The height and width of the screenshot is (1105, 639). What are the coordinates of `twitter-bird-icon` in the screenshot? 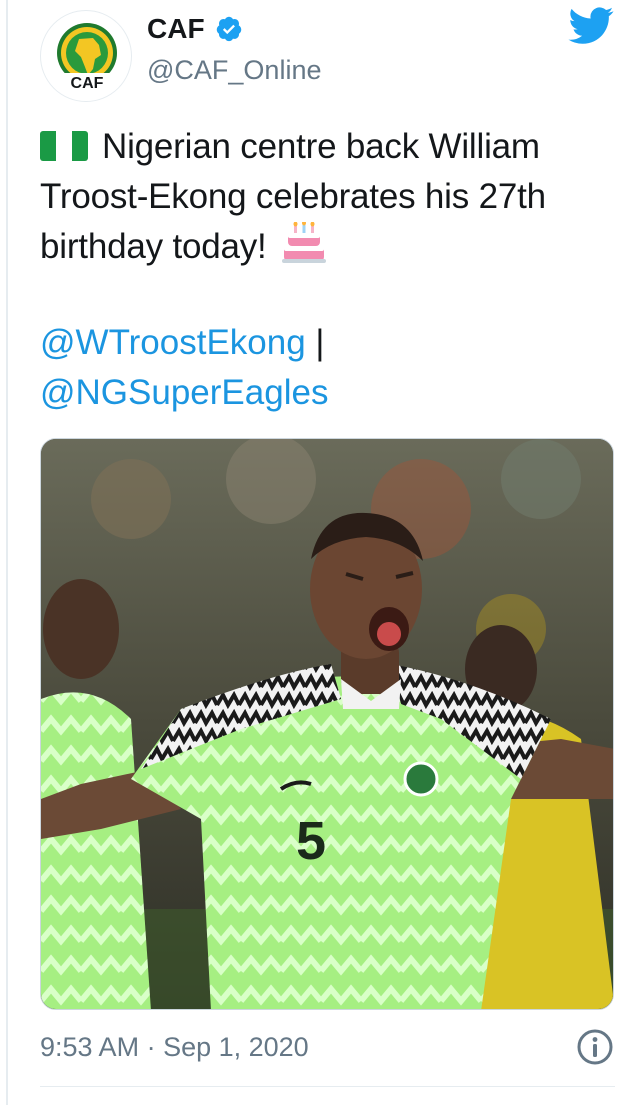 It's located at (591, 26).